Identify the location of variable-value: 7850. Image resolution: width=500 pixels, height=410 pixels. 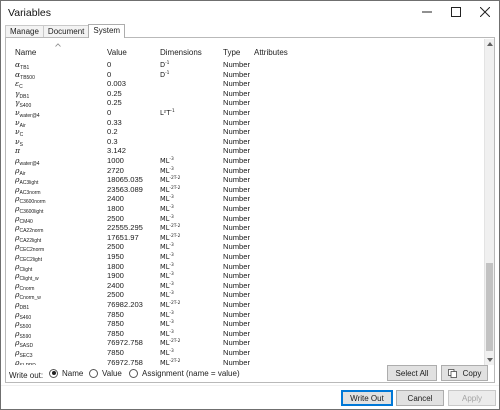
(115, 333).